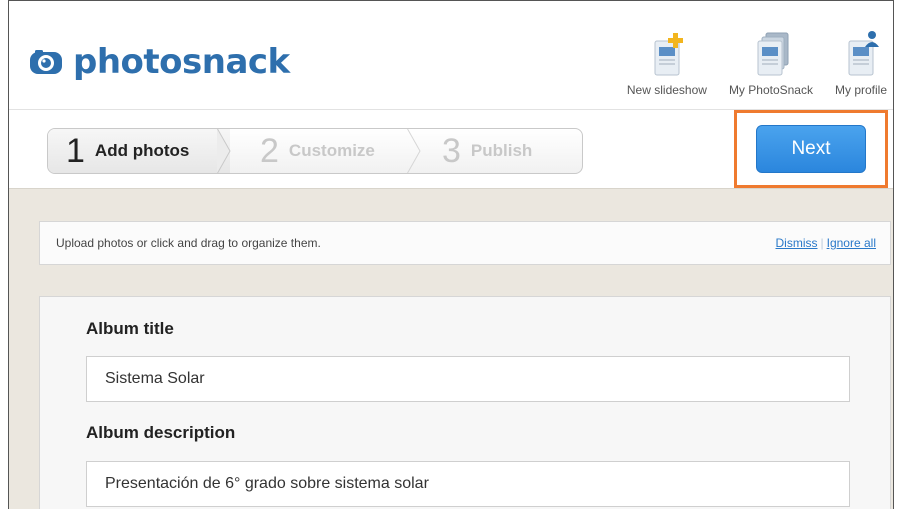 The width and height of the screenshot is (901, 509). I want to click on nav-my-profile: My profile, so click(861, 60).